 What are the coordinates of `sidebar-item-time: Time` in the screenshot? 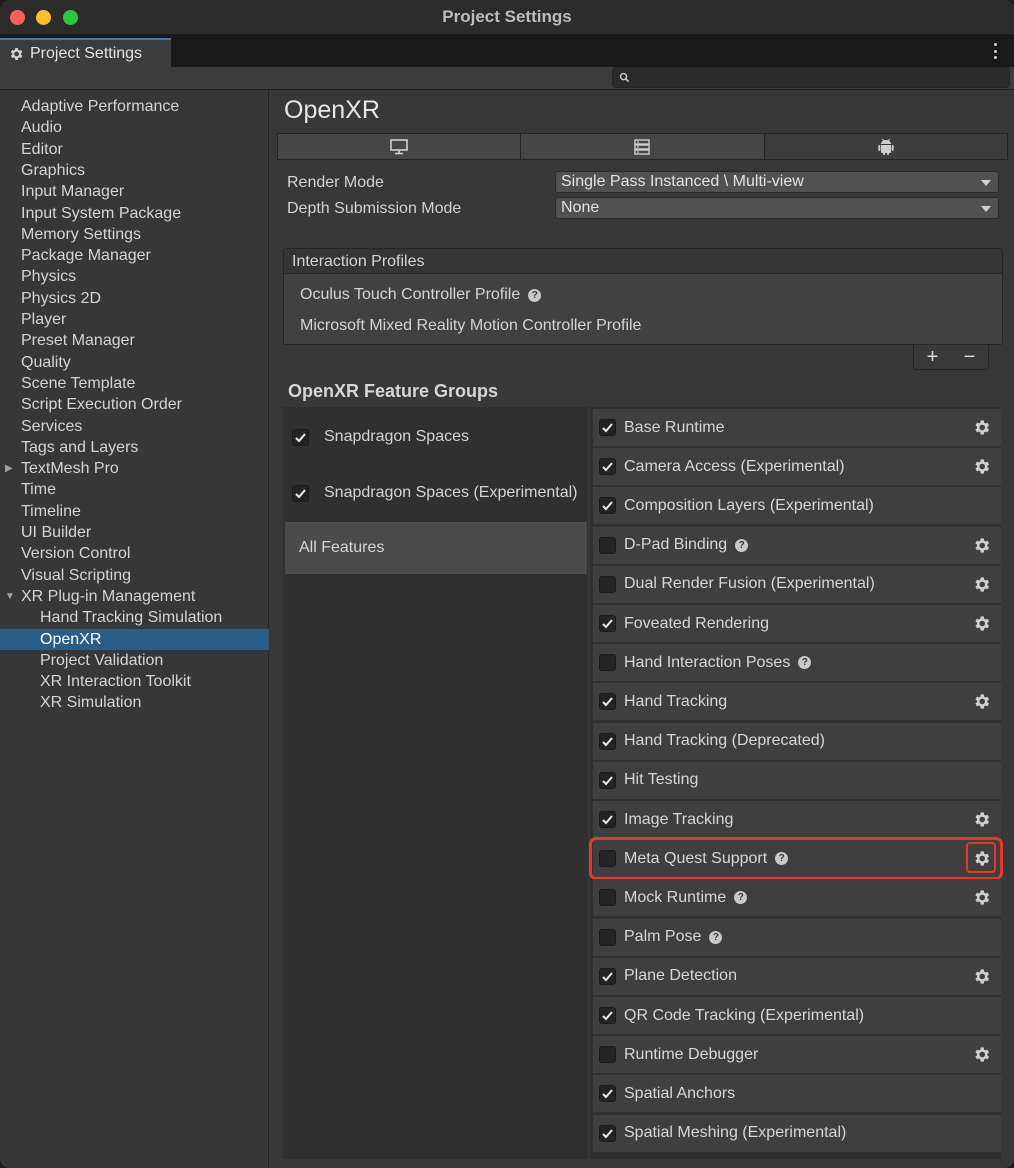 It's located at (134, 489).